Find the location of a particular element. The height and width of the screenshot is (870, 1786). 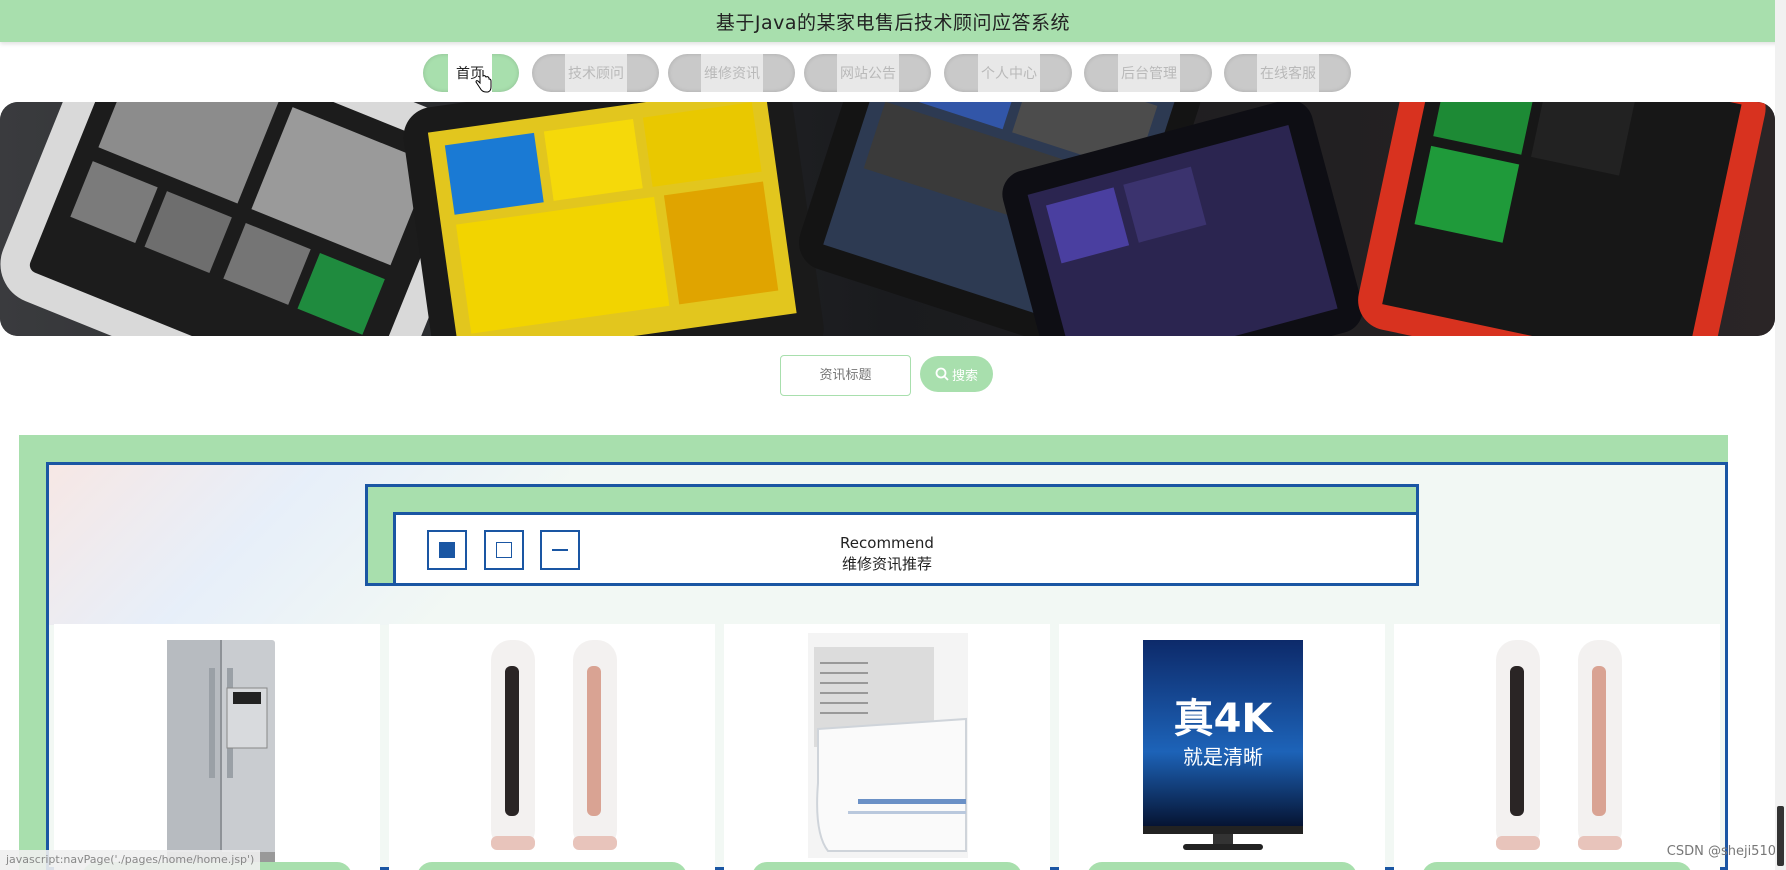

nav-item-online-service: 在线客服 is located at coordinates (1287, 73).